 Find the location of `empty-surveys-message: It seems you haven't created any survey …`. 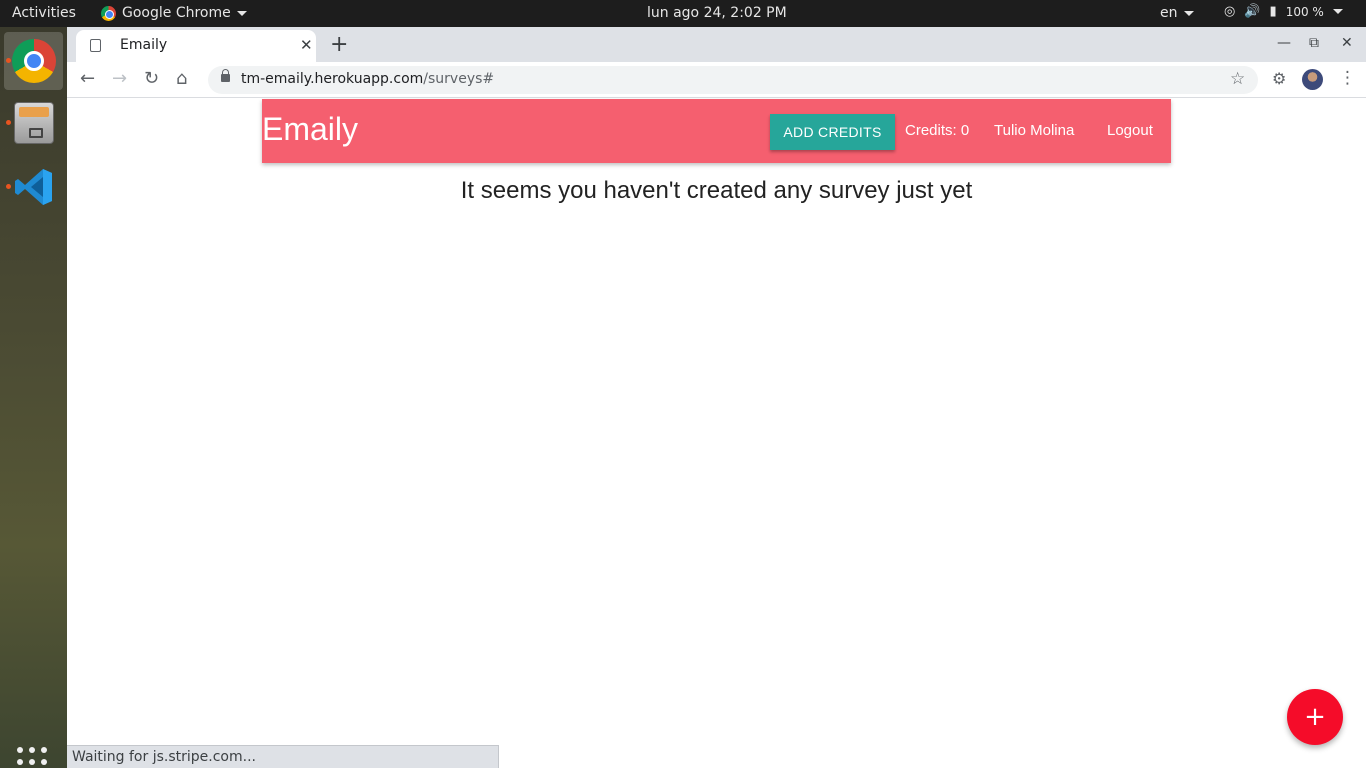

empty-surveys-message: It seems you haven't created any survey … is located at coordinates (716, 190).